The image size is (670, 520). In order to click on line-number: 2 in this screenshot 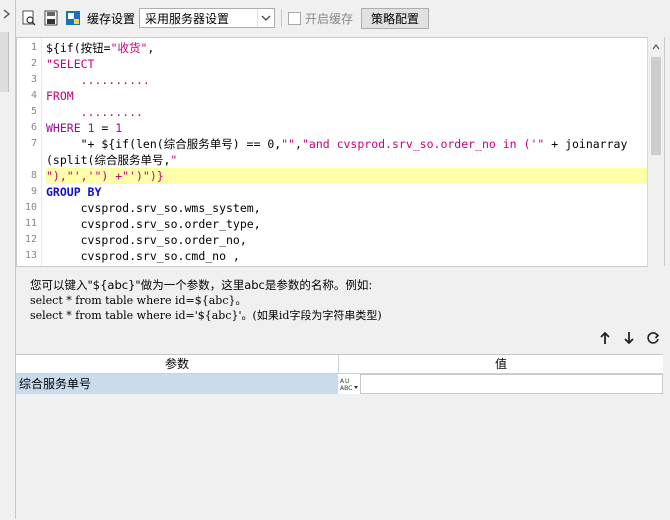, I will do `click(33, 63)`.